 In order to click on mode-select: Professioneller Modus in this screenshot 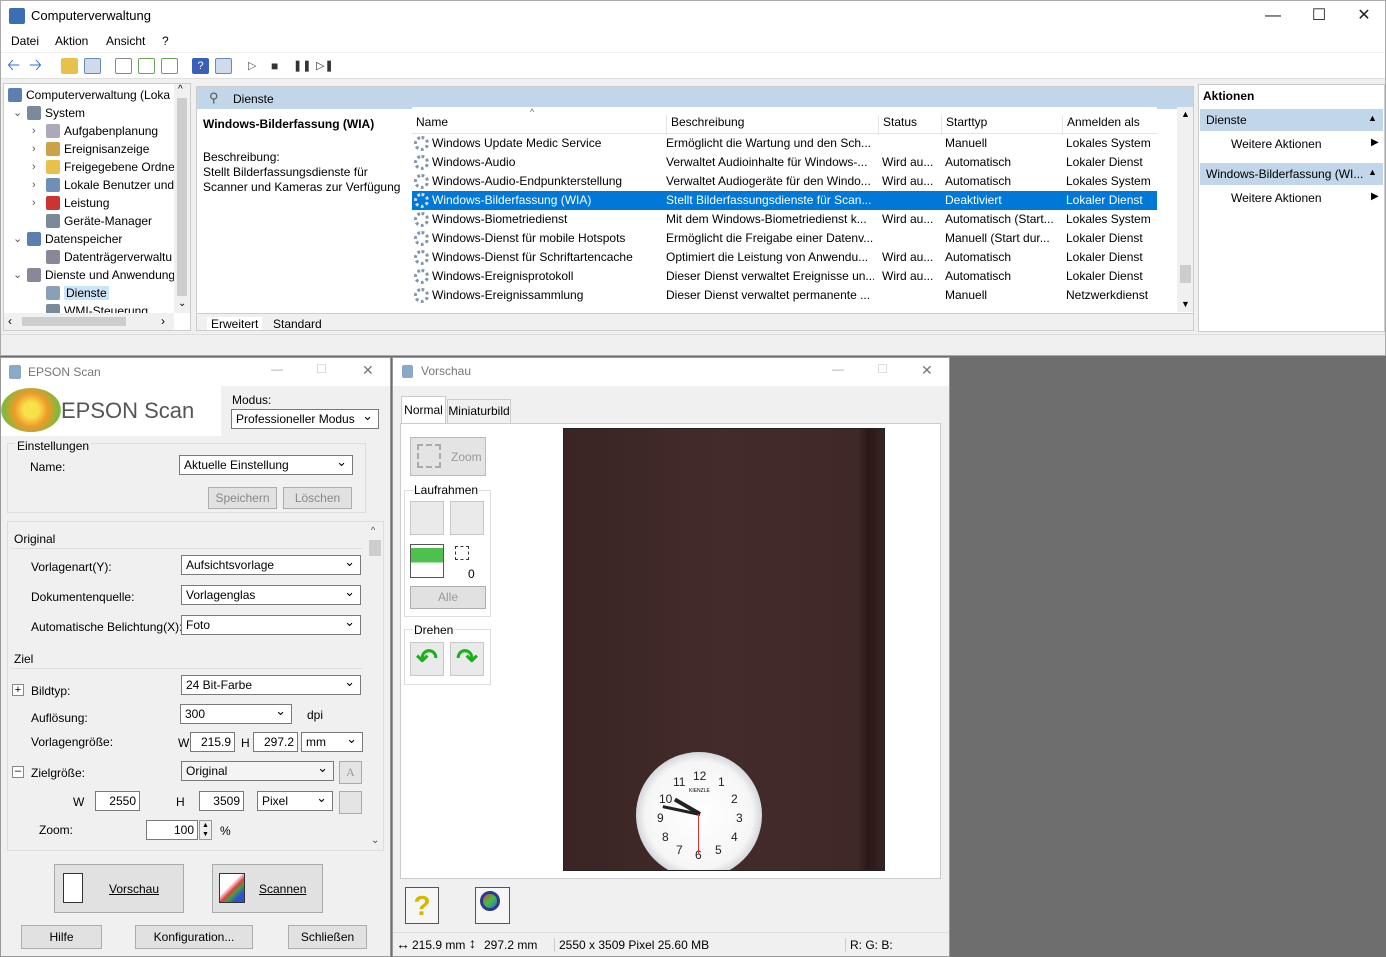, I will do `click(305, 419)`.